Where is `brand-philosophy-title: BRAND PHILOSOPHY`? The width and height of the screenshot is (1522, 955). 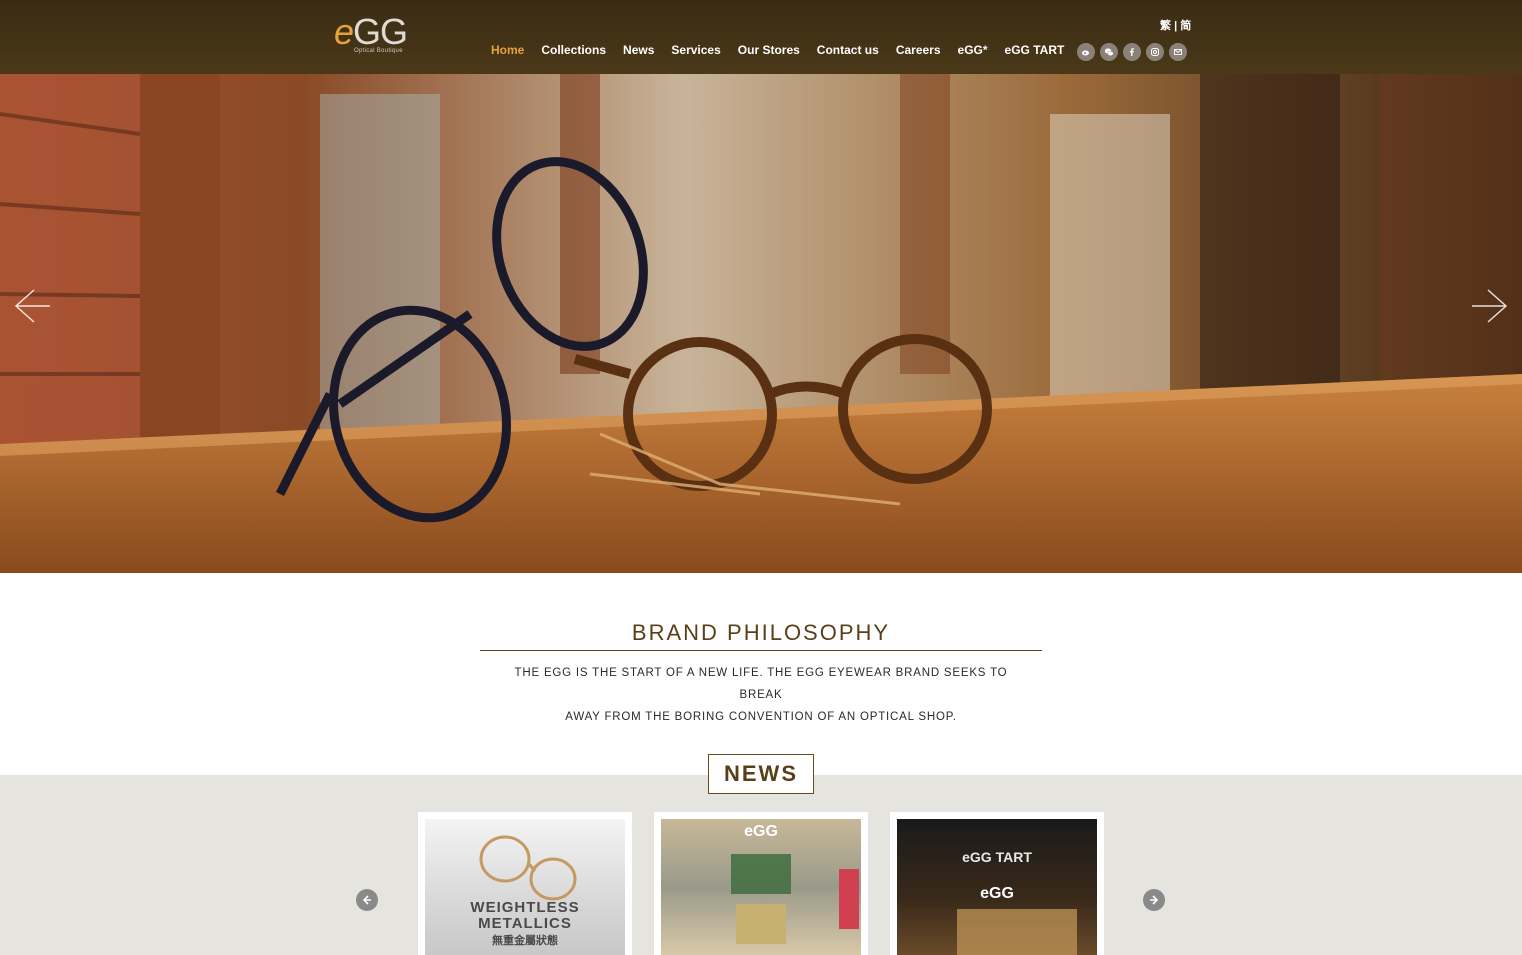
brand-philosophy-title: BRAND PHILOSOPHY is located at coordinates (761, 632).